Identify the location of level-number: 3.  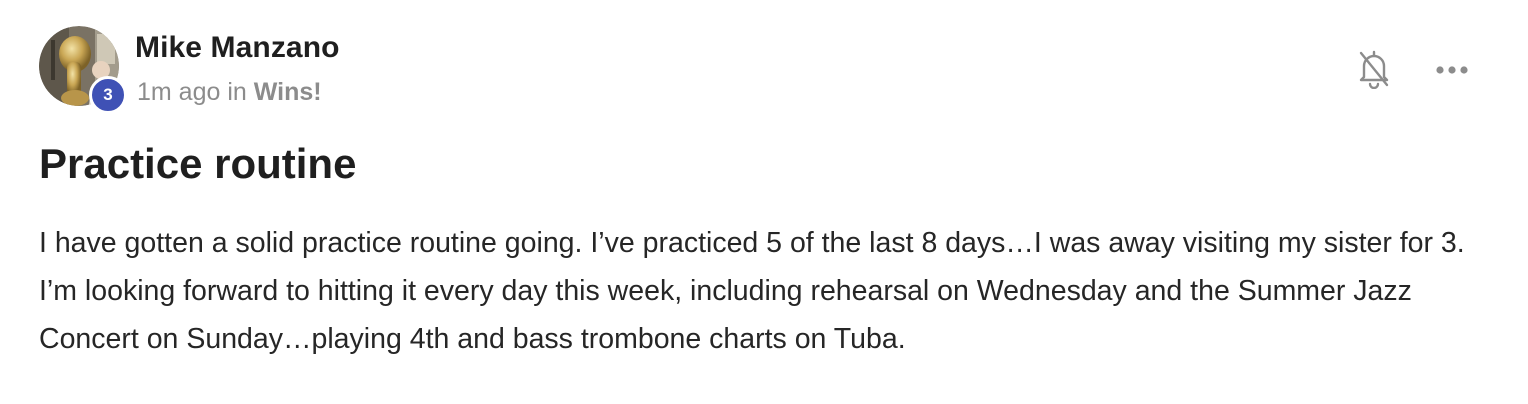
(108, 94).